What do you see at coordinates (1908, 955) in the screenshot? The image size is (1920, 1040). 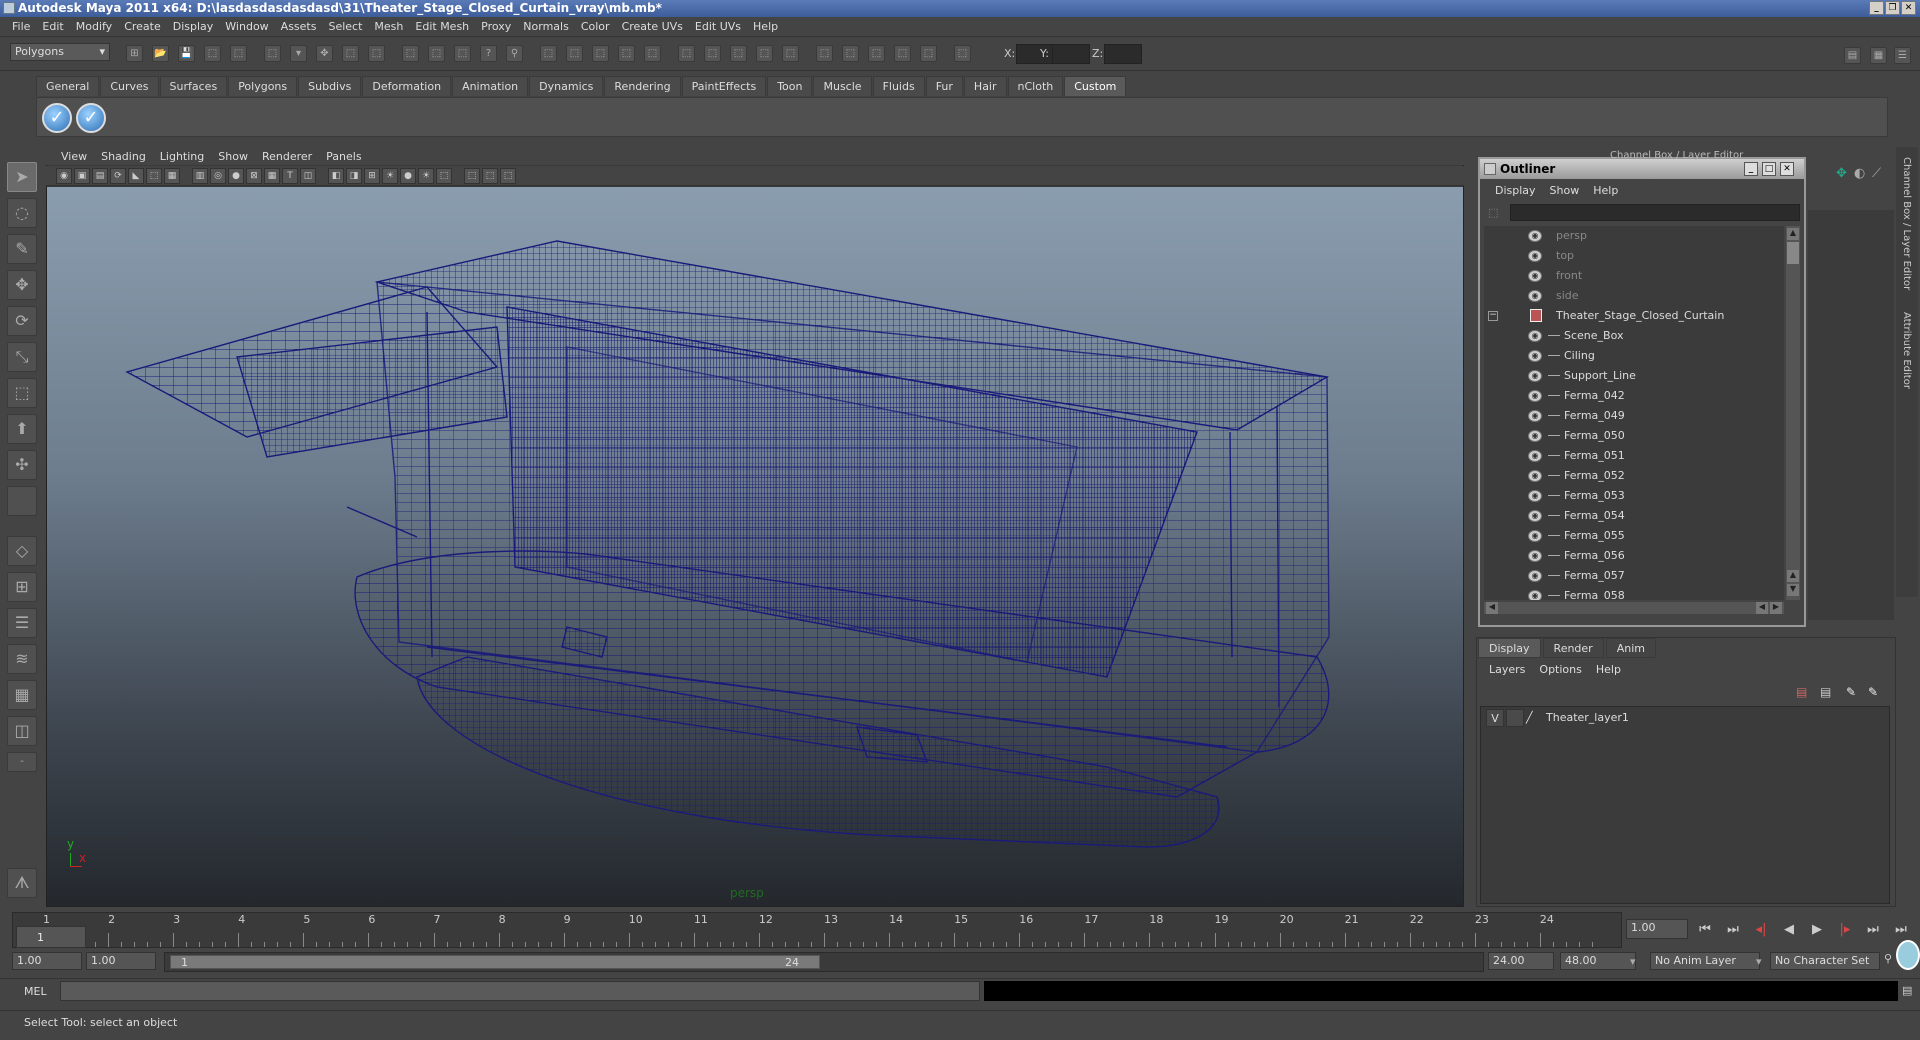 I see `prefs-icon` at bounding box center [1908, 955].